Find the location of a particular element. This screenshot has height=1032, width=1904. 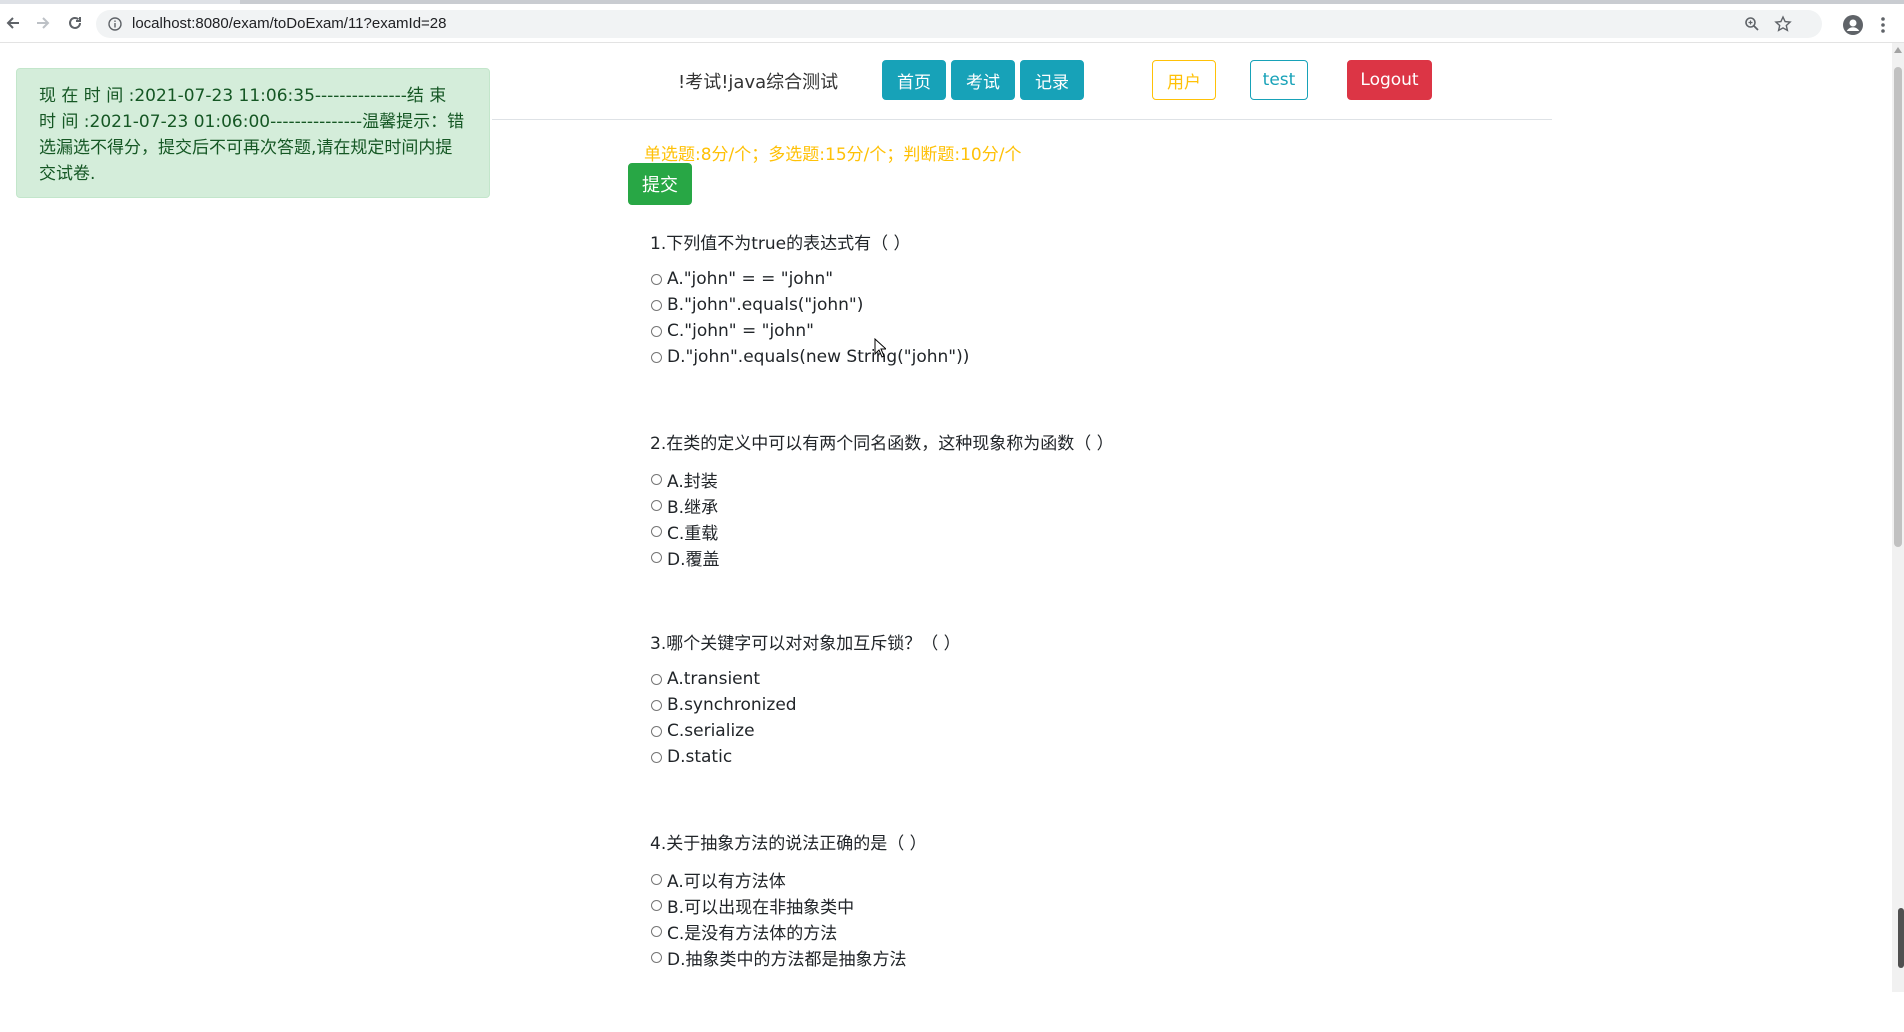

scroll-thumb is located at coordinates (1898, 307).